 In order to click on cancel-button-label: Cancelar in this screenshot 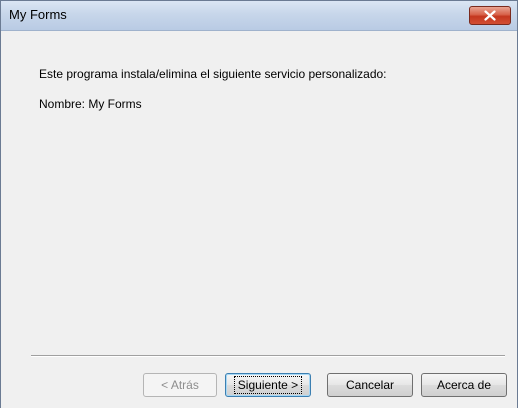, I will do `click(370, 385)`.